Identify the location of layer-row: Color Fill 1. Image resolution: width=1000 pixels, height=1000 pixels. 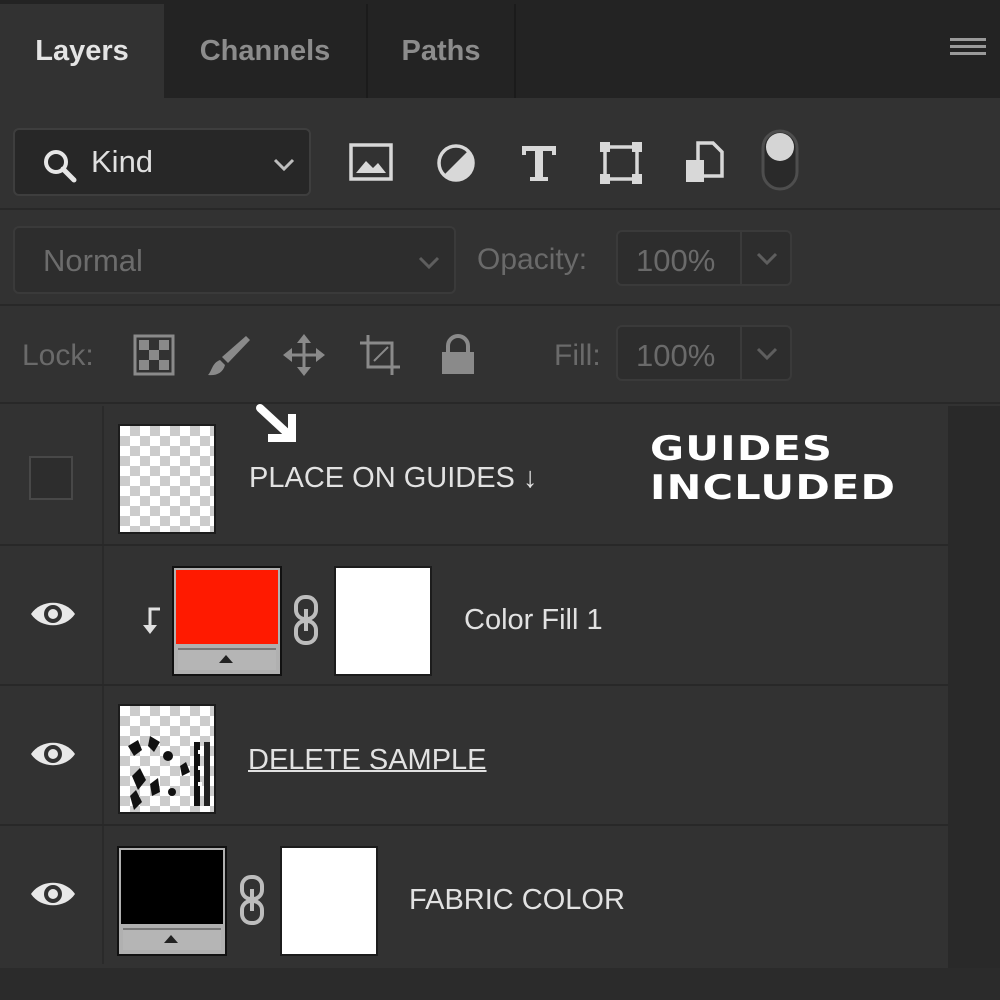
(474, 616).